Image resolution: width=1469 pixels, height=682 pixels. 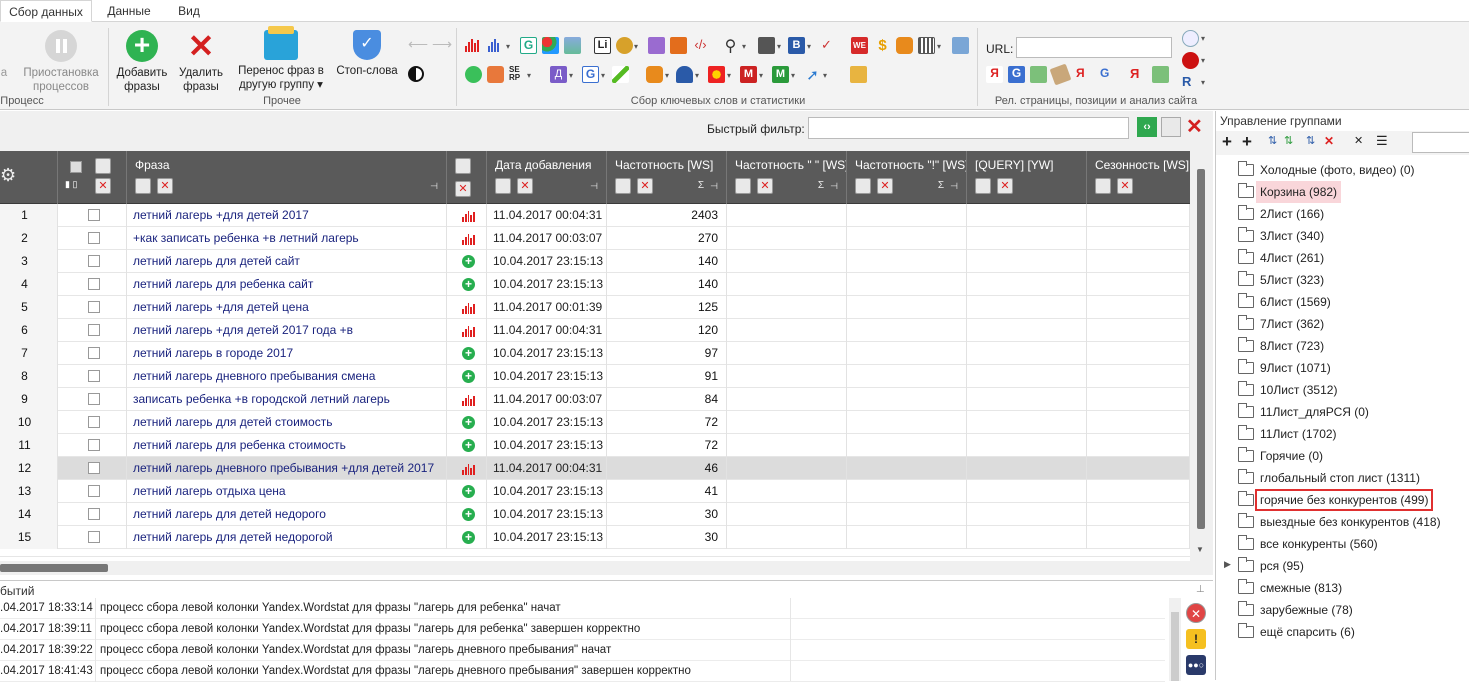 I want to click on m-red-icon: M, so click(x=748, y=74).